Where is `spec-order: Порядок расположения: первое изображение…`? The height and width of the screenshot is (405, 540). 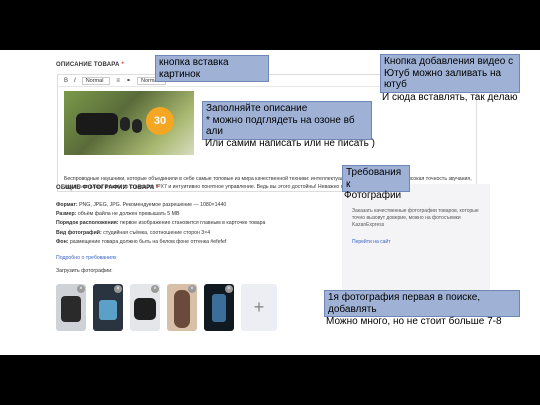
spec-order: Порядок расположения: первое изображение… is located at coordinates (161, 223).